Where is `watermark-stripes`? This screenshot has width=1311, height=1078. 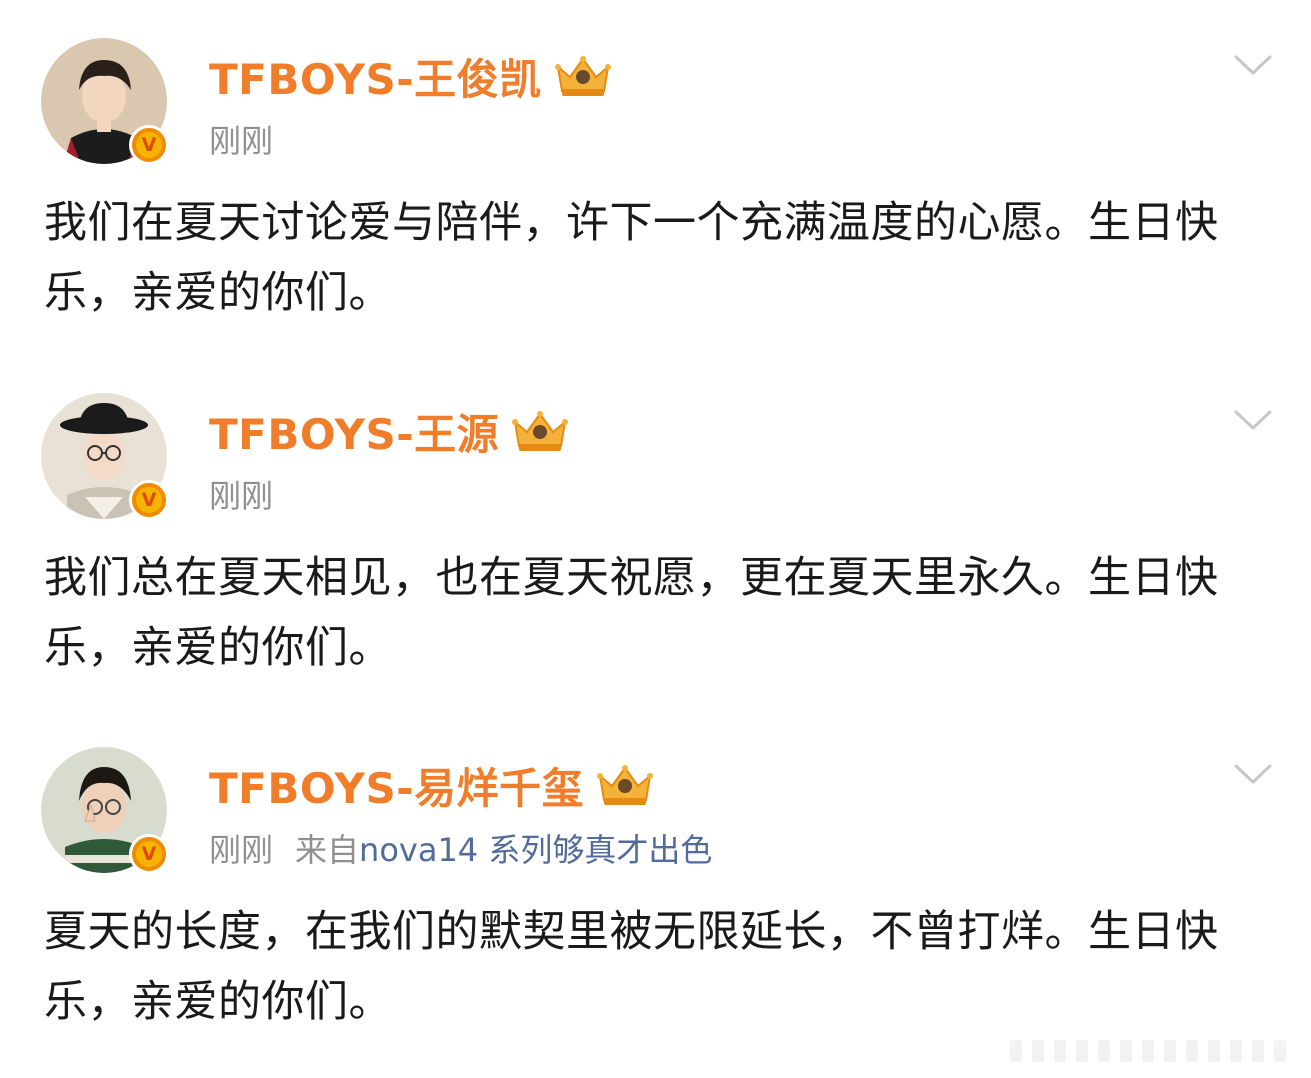 watermark-stripes is located at coordinates (1155, 1051).